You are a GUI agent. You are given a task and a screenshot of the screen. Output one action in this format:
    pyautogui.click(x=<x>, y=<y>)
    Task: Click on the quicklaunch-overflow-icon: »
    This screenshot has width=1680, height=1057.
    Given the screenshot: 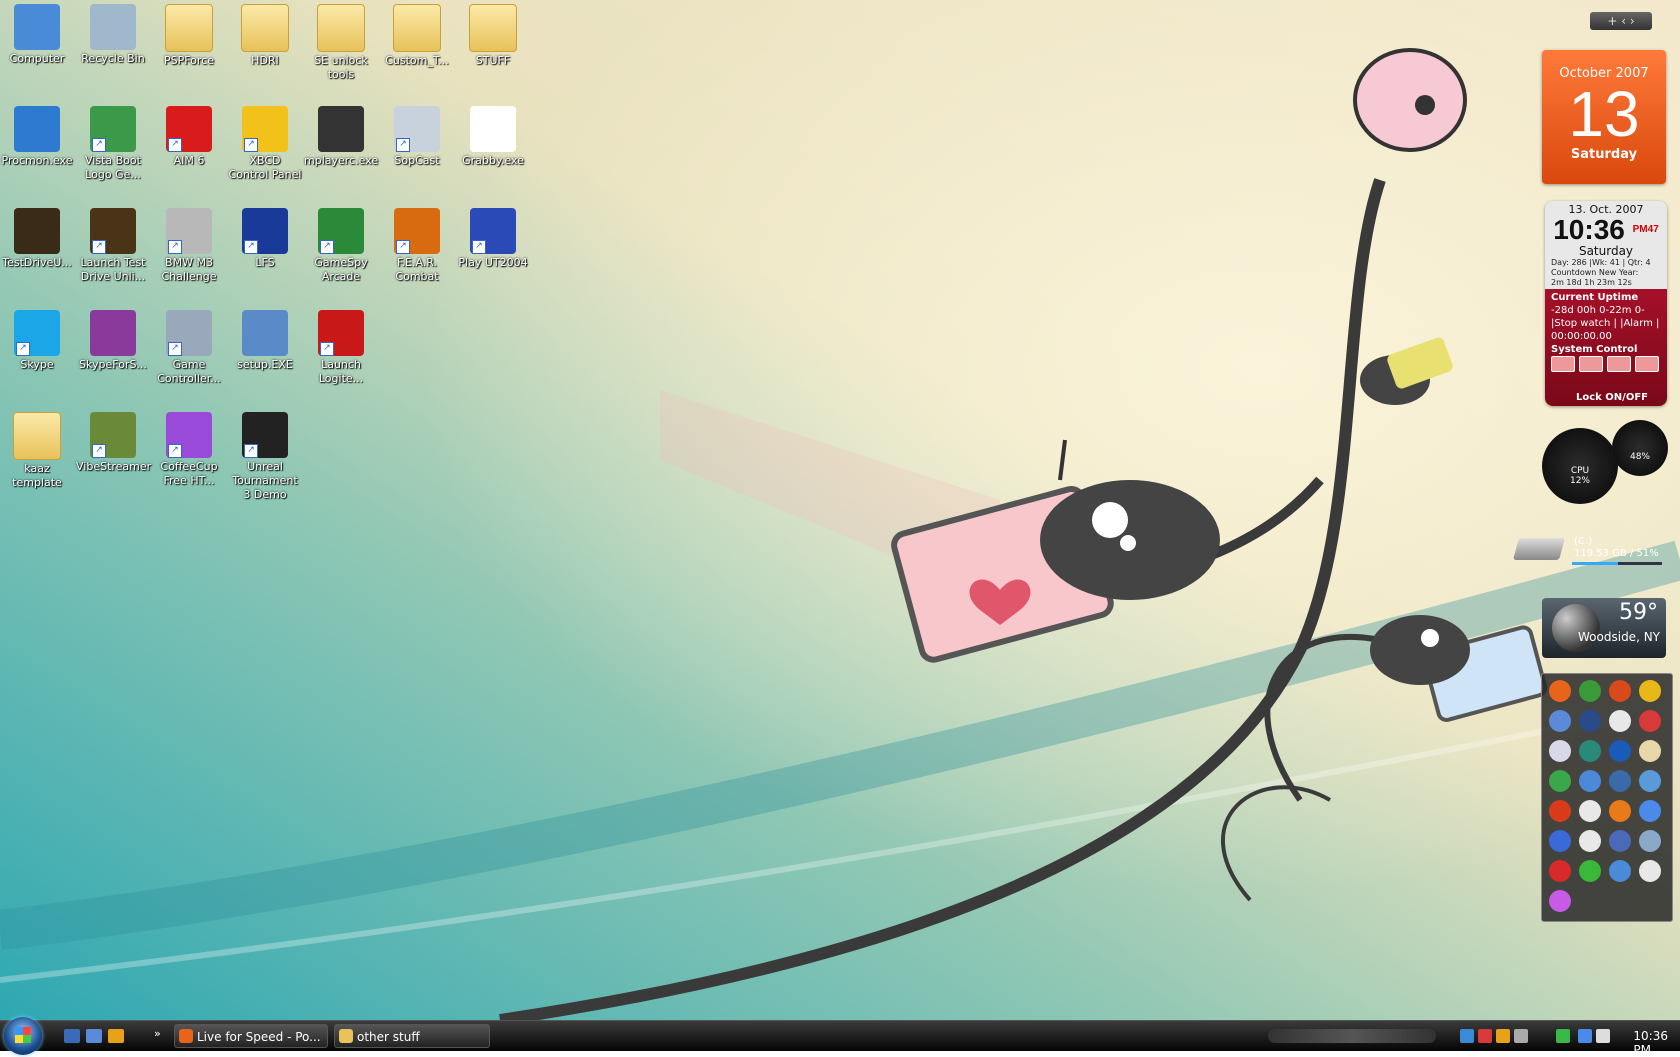 What is the action you would take?
    pyautogui.click(x=157, y=1033)
    